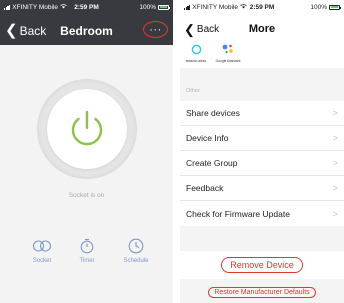 This screenshot has height=303, width=344. What do you see at coordinates (196, 61) in the screenshot?
I see `assistant-label: amazon alexa` at bounding box center [196, 61].